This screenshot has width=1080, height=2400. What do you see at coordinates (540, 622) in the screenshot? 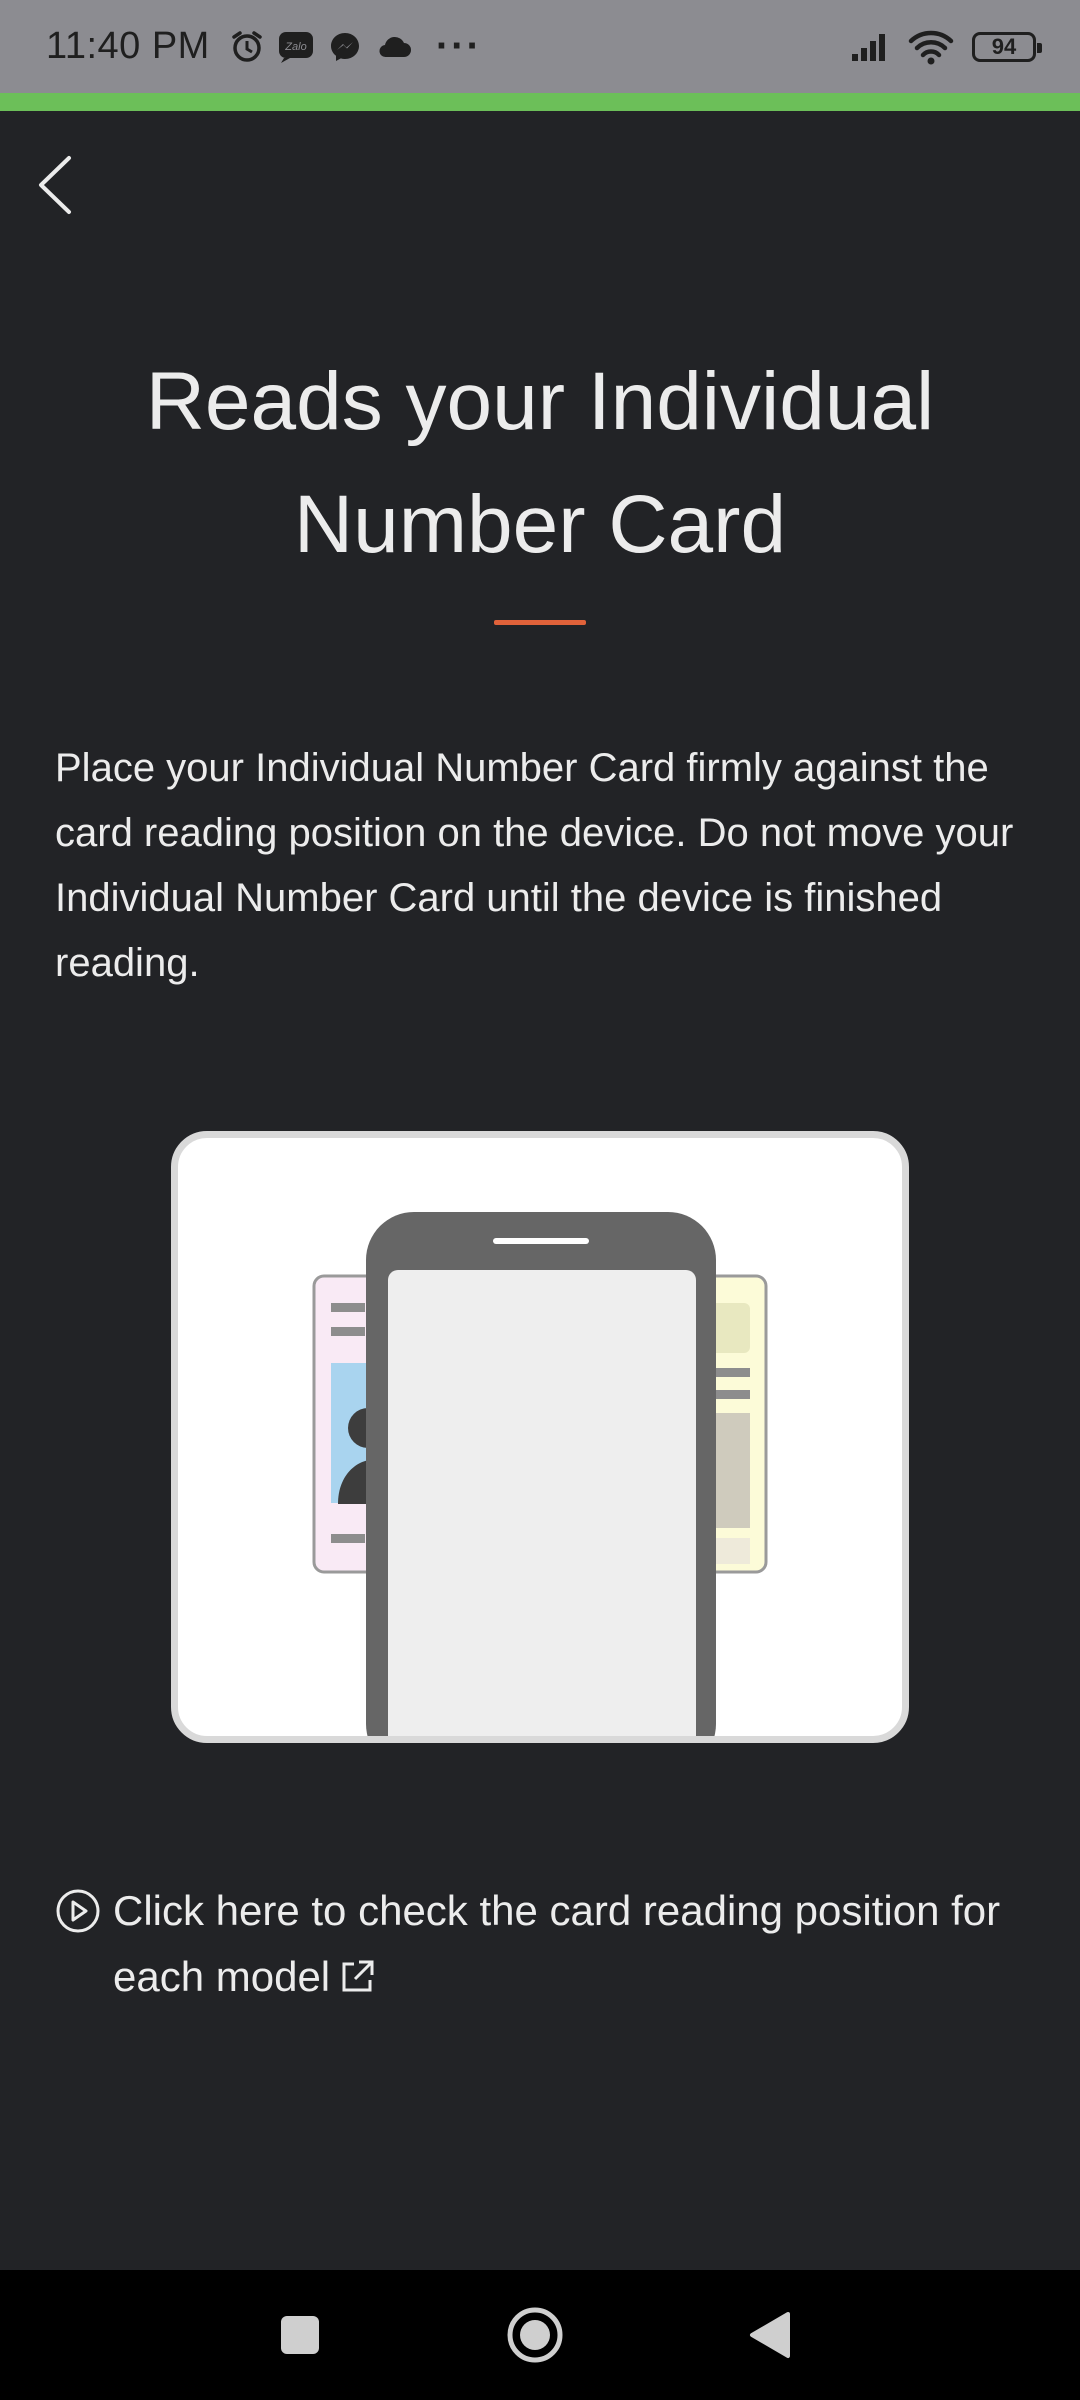
I see `title-divider` at bounding box center [540, 622].